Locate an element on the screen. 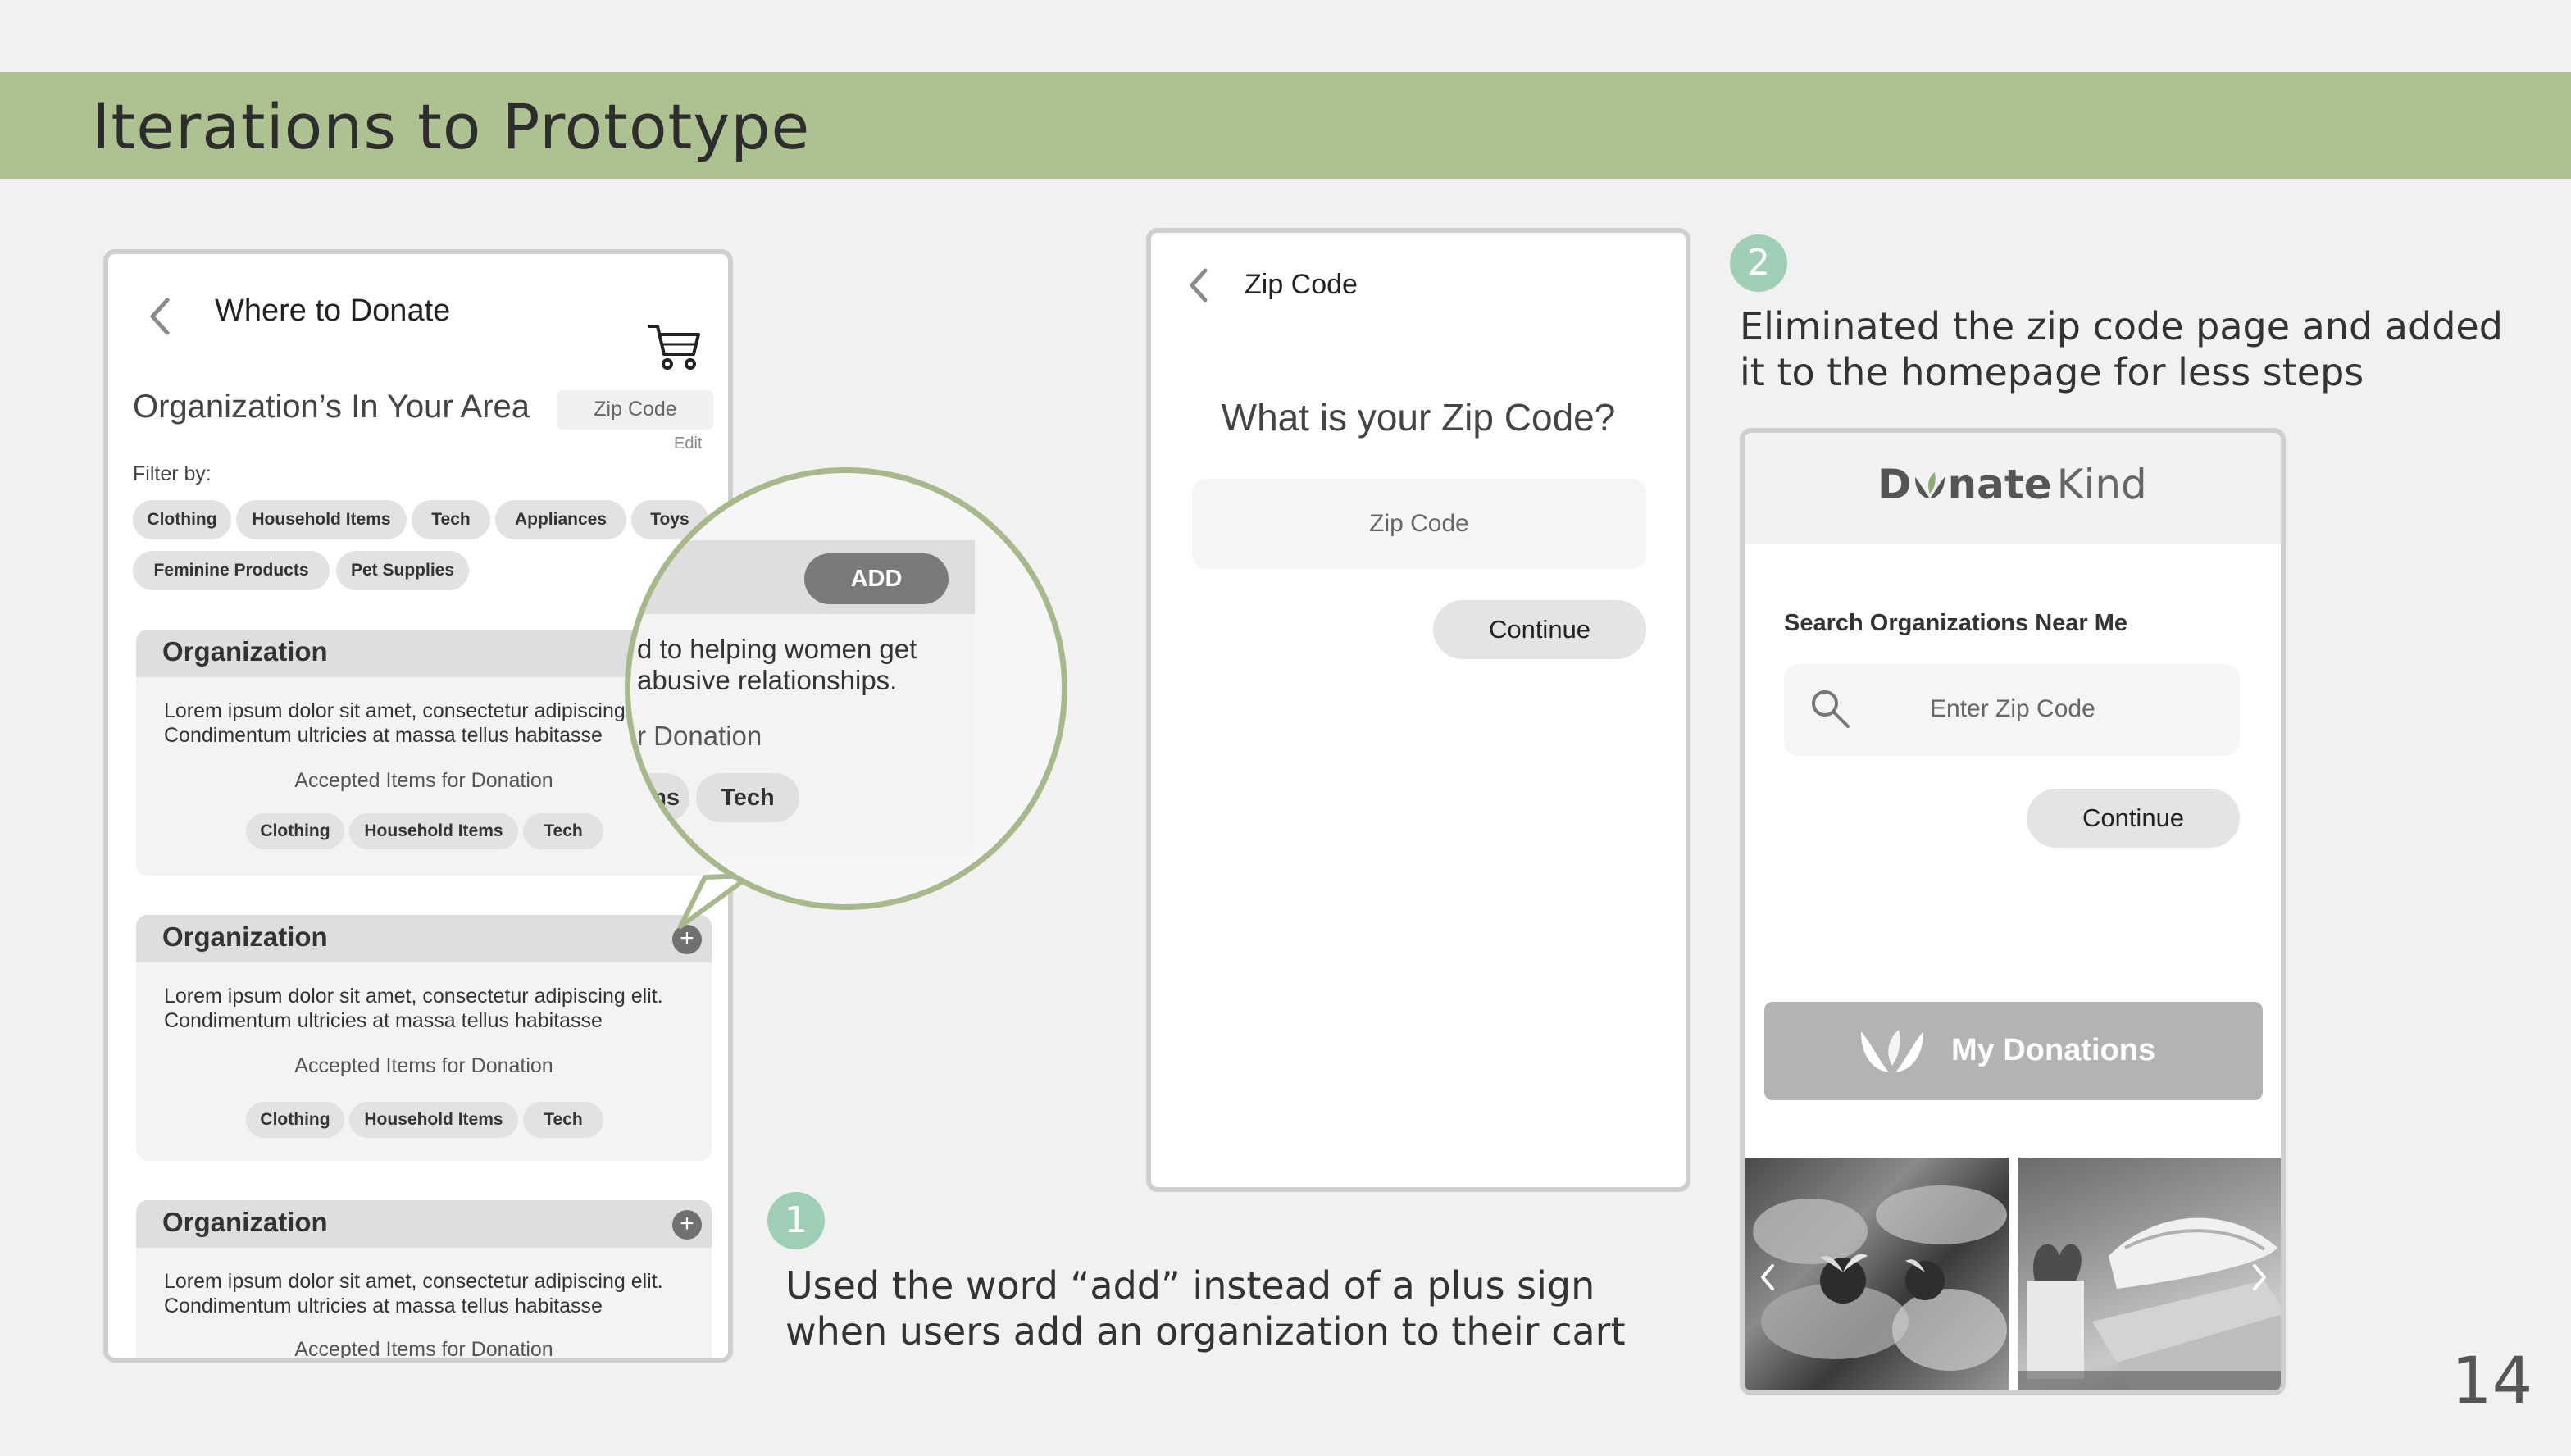 This screenshot has width=2571, height=1456. logo-word-nate: nate is located at coordinates (1999, 484).